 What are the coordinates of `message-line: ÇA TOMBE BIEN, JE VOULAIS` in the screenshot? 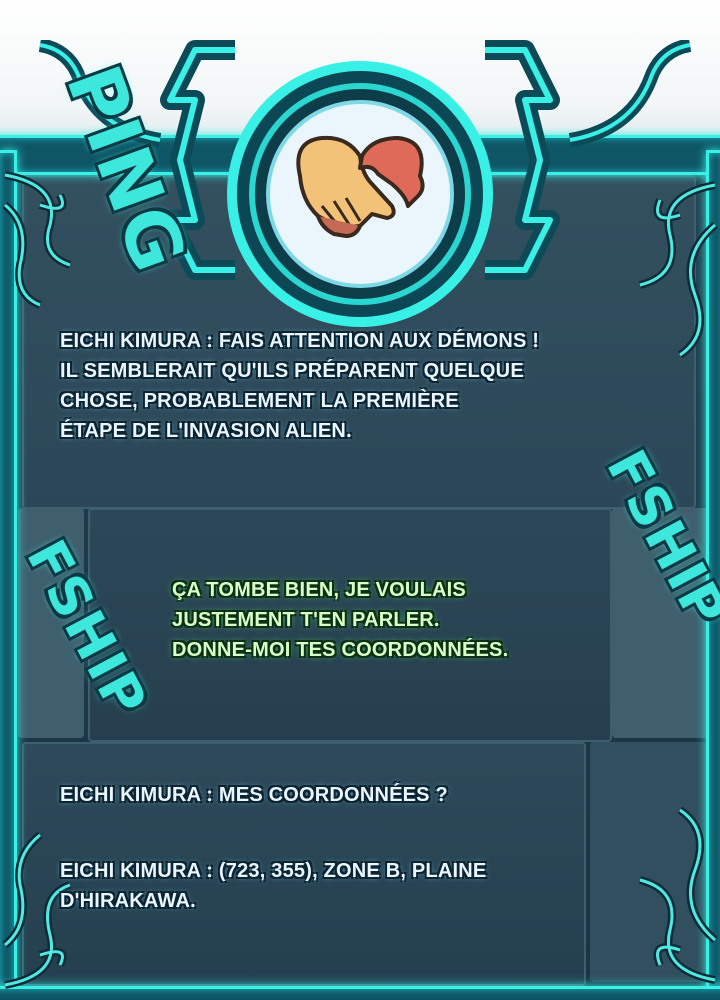 It's located at (319, 590).